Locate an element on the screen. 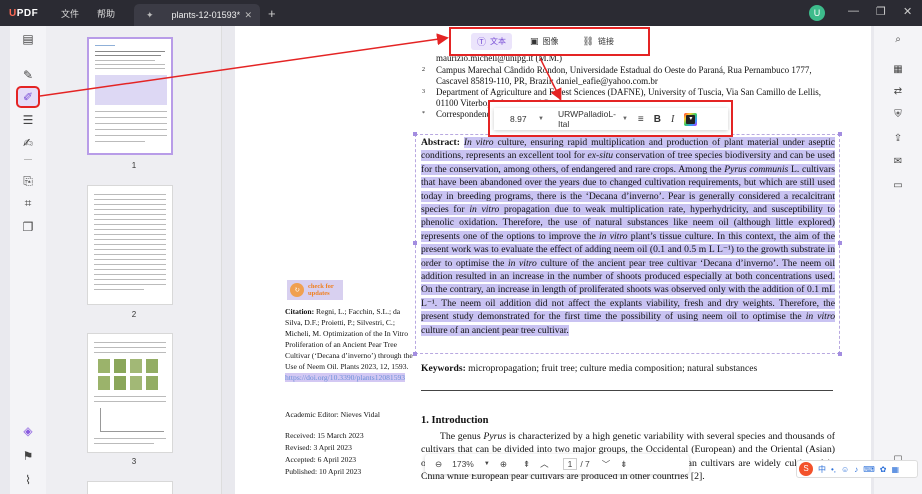  convert-icon: ⇄ is located at coordinates (898, 91).